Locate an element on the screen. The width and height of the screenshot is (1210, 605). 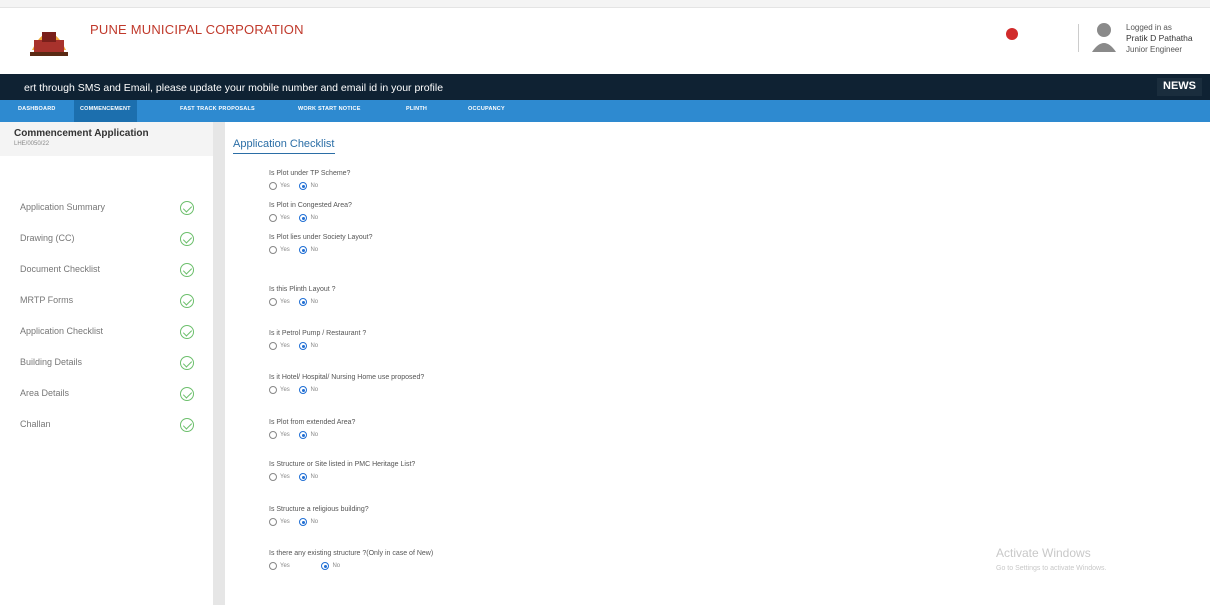
notification-icon is located at coordinates (1012, 34).